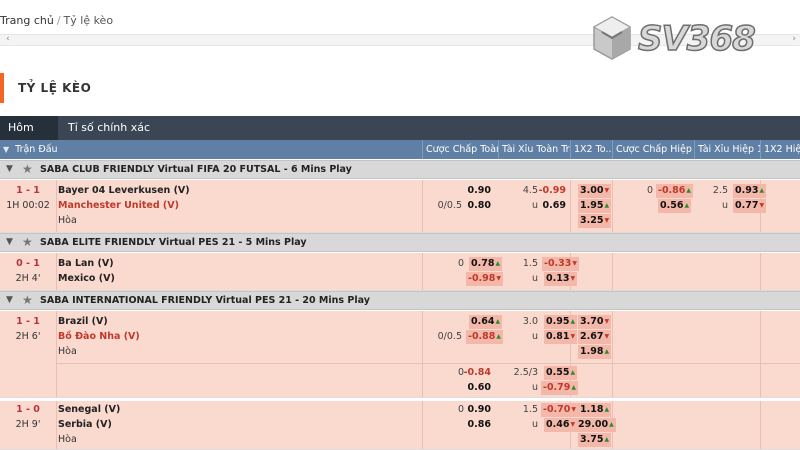  What do you see at coordinates (561, 425) in the screenshot?
I see `odds-under: 0.46▼` at bounding box center [561, 425].